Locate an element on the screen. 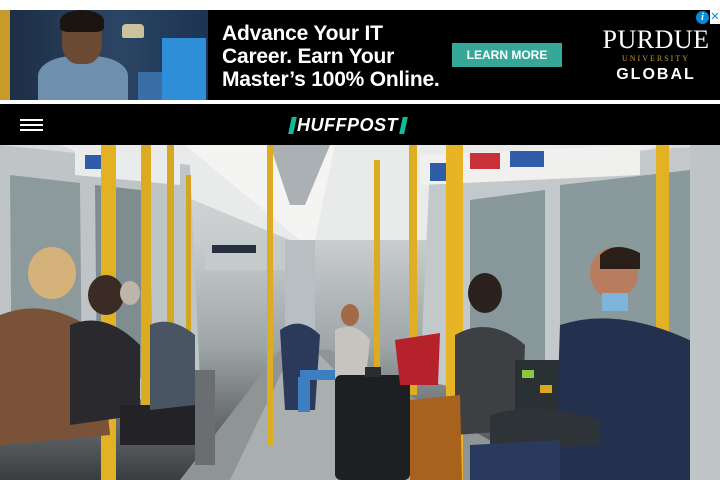 The width and height of the screenshot is (720, 480). ad-headline-line: Advance Your IT is located at coordinates (302, 33).